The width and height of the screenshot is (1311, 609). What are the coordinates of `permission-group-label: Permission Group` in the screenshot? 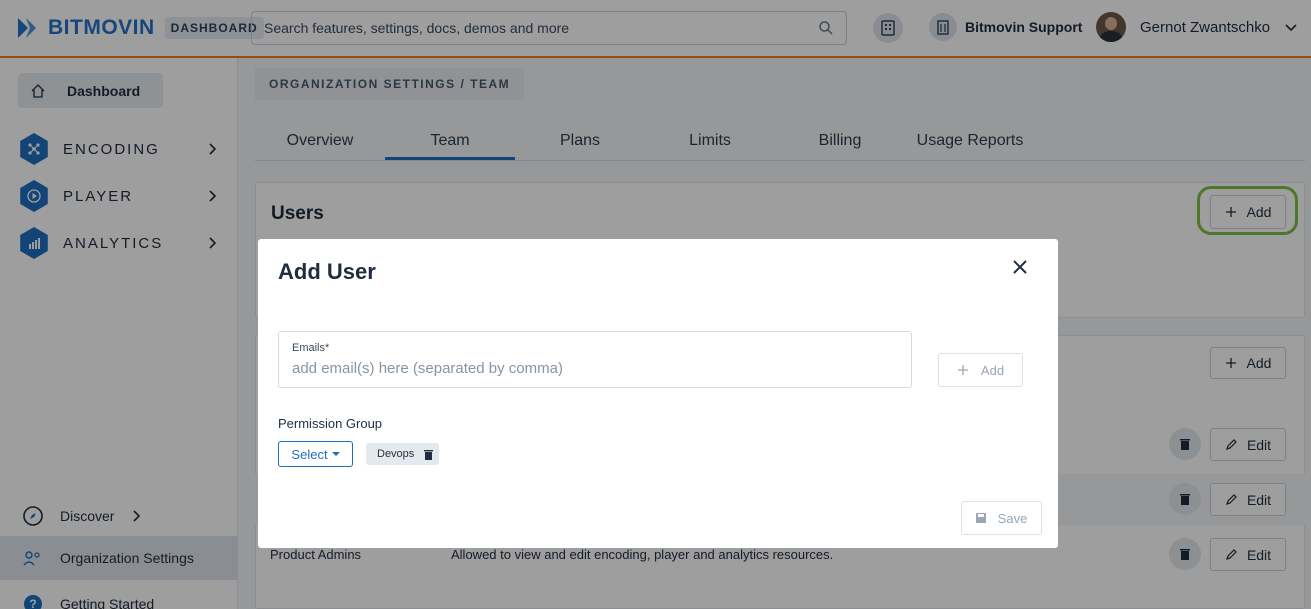 It's located at (330, 423).